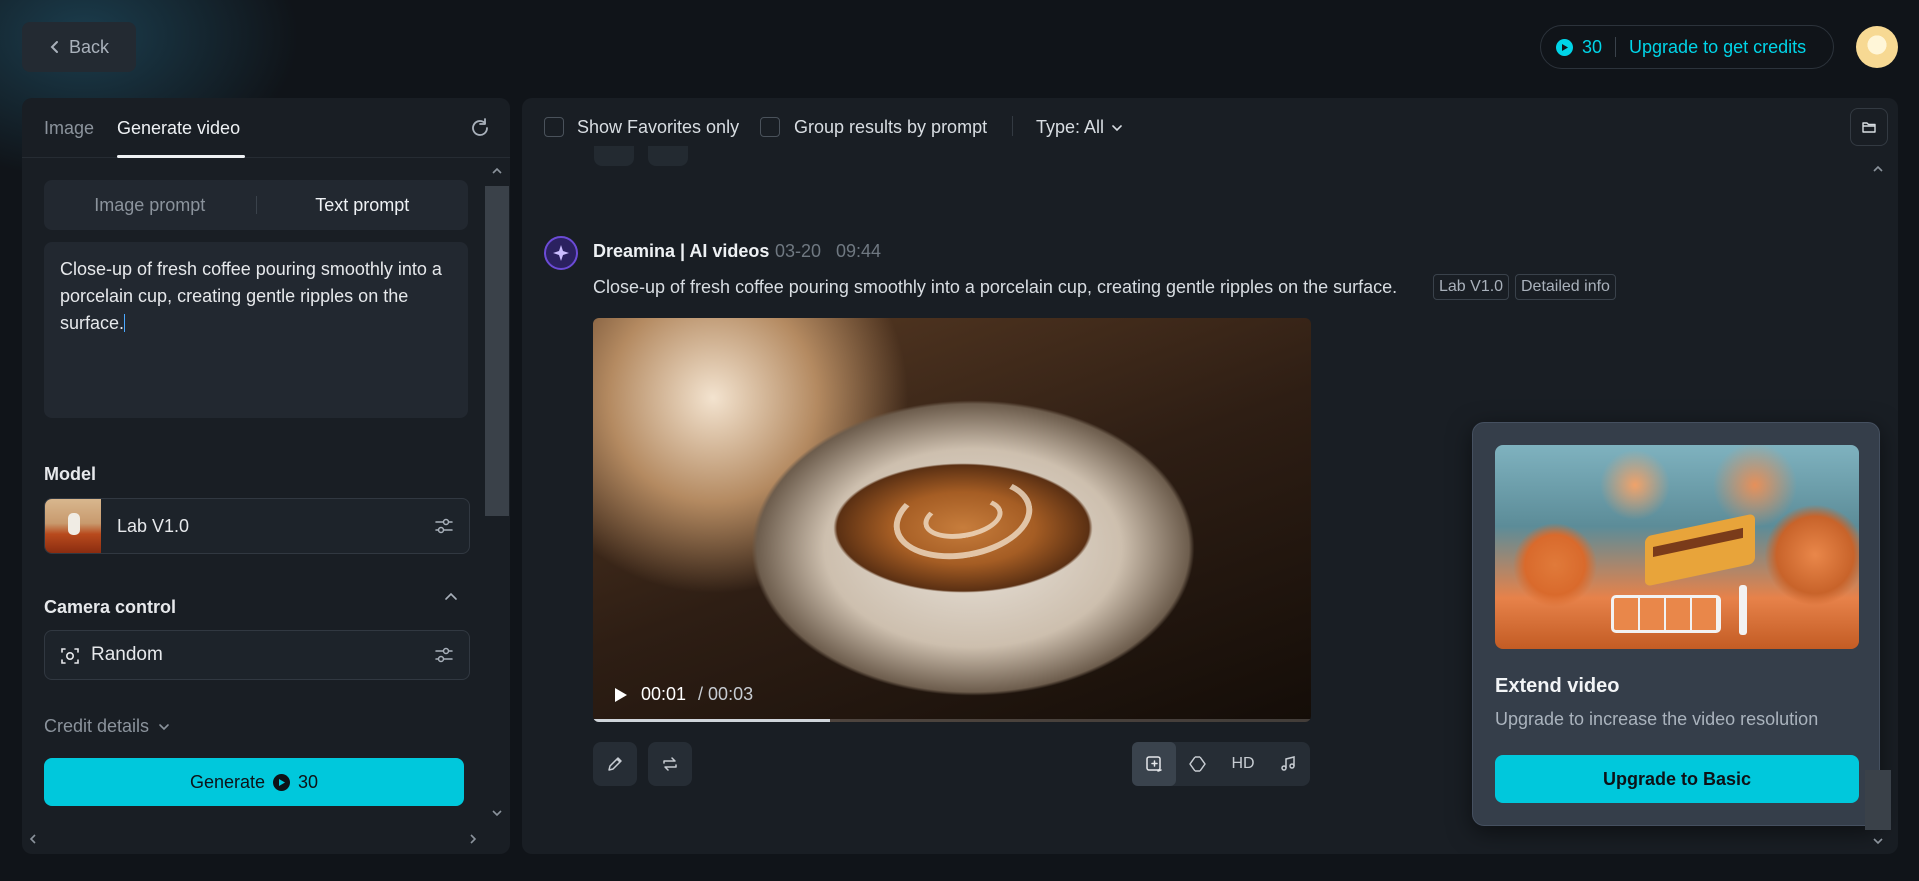  Describe the element at coordinates (658, 127) in the screenshot. I see `favorites-label: Show Favorites only` at that location.